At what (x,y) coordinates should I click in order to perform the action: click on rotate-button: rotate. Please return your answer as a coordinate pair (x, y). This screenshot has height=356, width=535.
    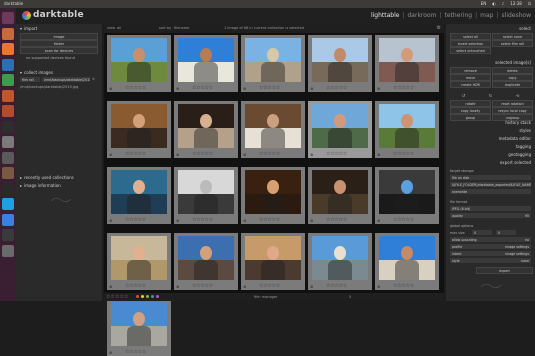
    Looking at the image, I should click on (470, 103).